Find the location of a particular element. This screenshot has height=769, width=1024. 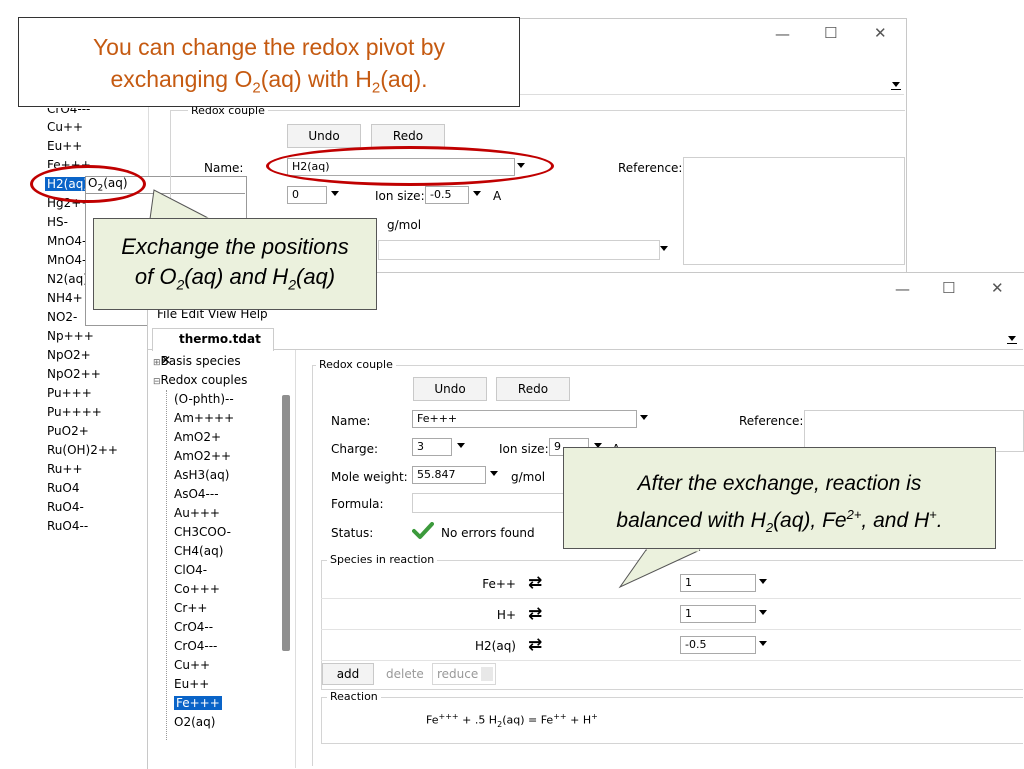

species-list-item: N2(aq) is located at coordinates (67, 279).